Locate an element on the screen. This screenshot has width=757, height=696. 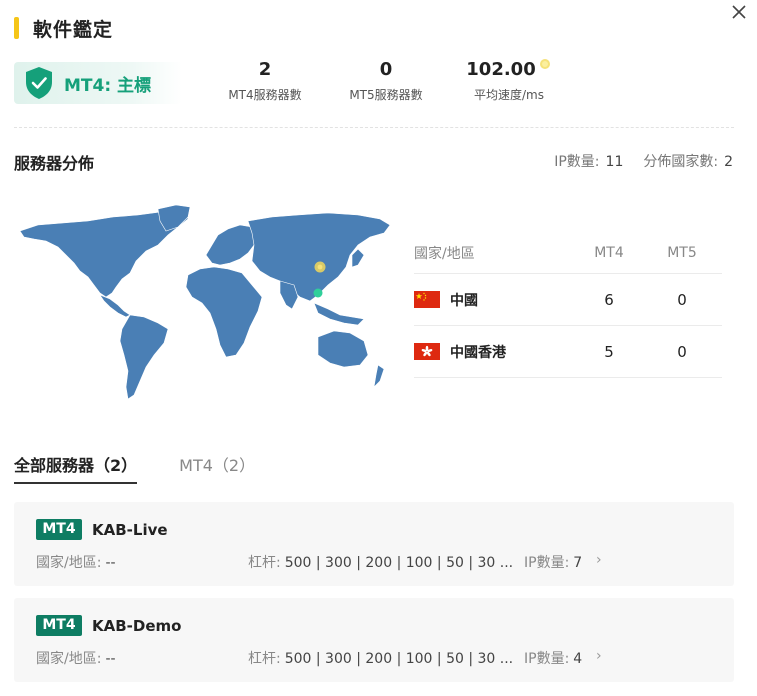
mt4-count: 6 is located at coordinates (609, 299).